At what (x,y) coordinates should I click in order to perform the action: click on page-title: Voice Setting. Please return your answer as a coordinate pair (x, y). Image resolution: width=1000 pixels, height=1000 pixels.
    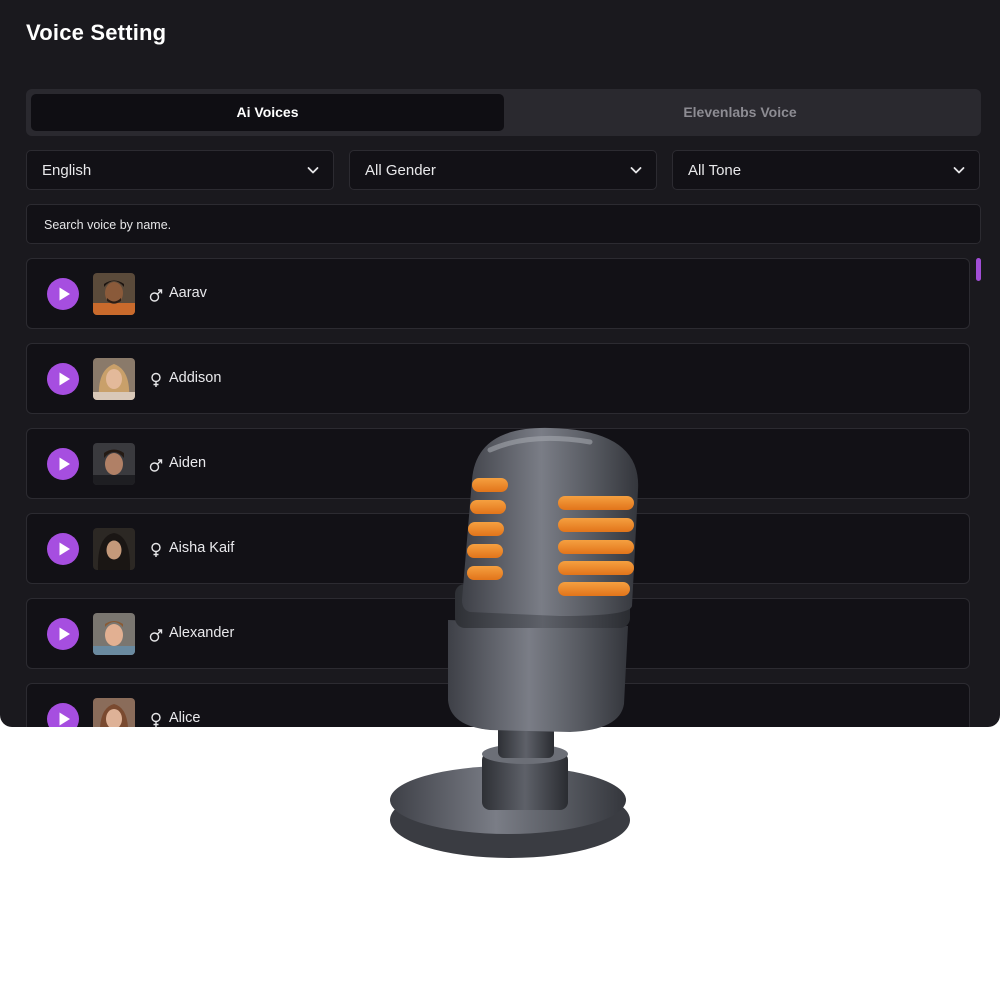
    Looking at the image, I should click on (96, 32).